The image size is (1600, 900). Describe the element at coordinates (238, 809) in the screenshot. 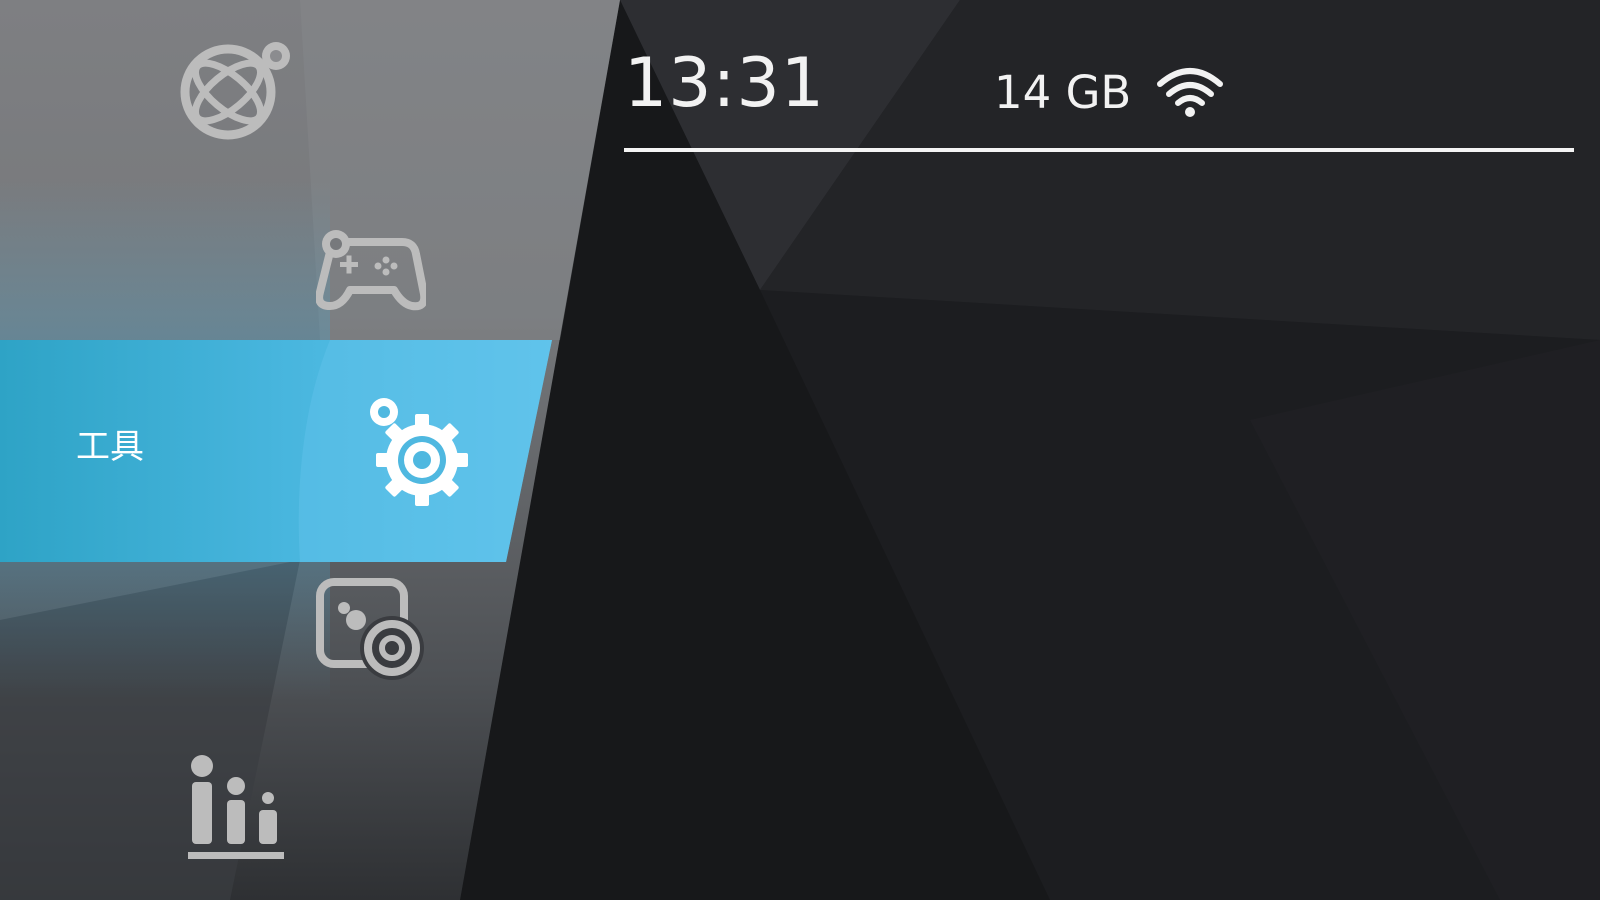

I see `stats-bars-icon` at that location.